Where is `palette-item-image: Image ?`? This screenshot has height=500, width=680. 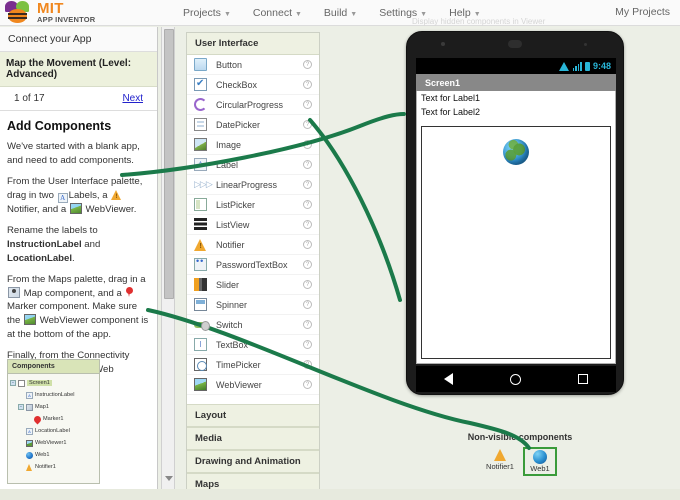 palette-item-image: Image ? is located at coordinates (253, 145).